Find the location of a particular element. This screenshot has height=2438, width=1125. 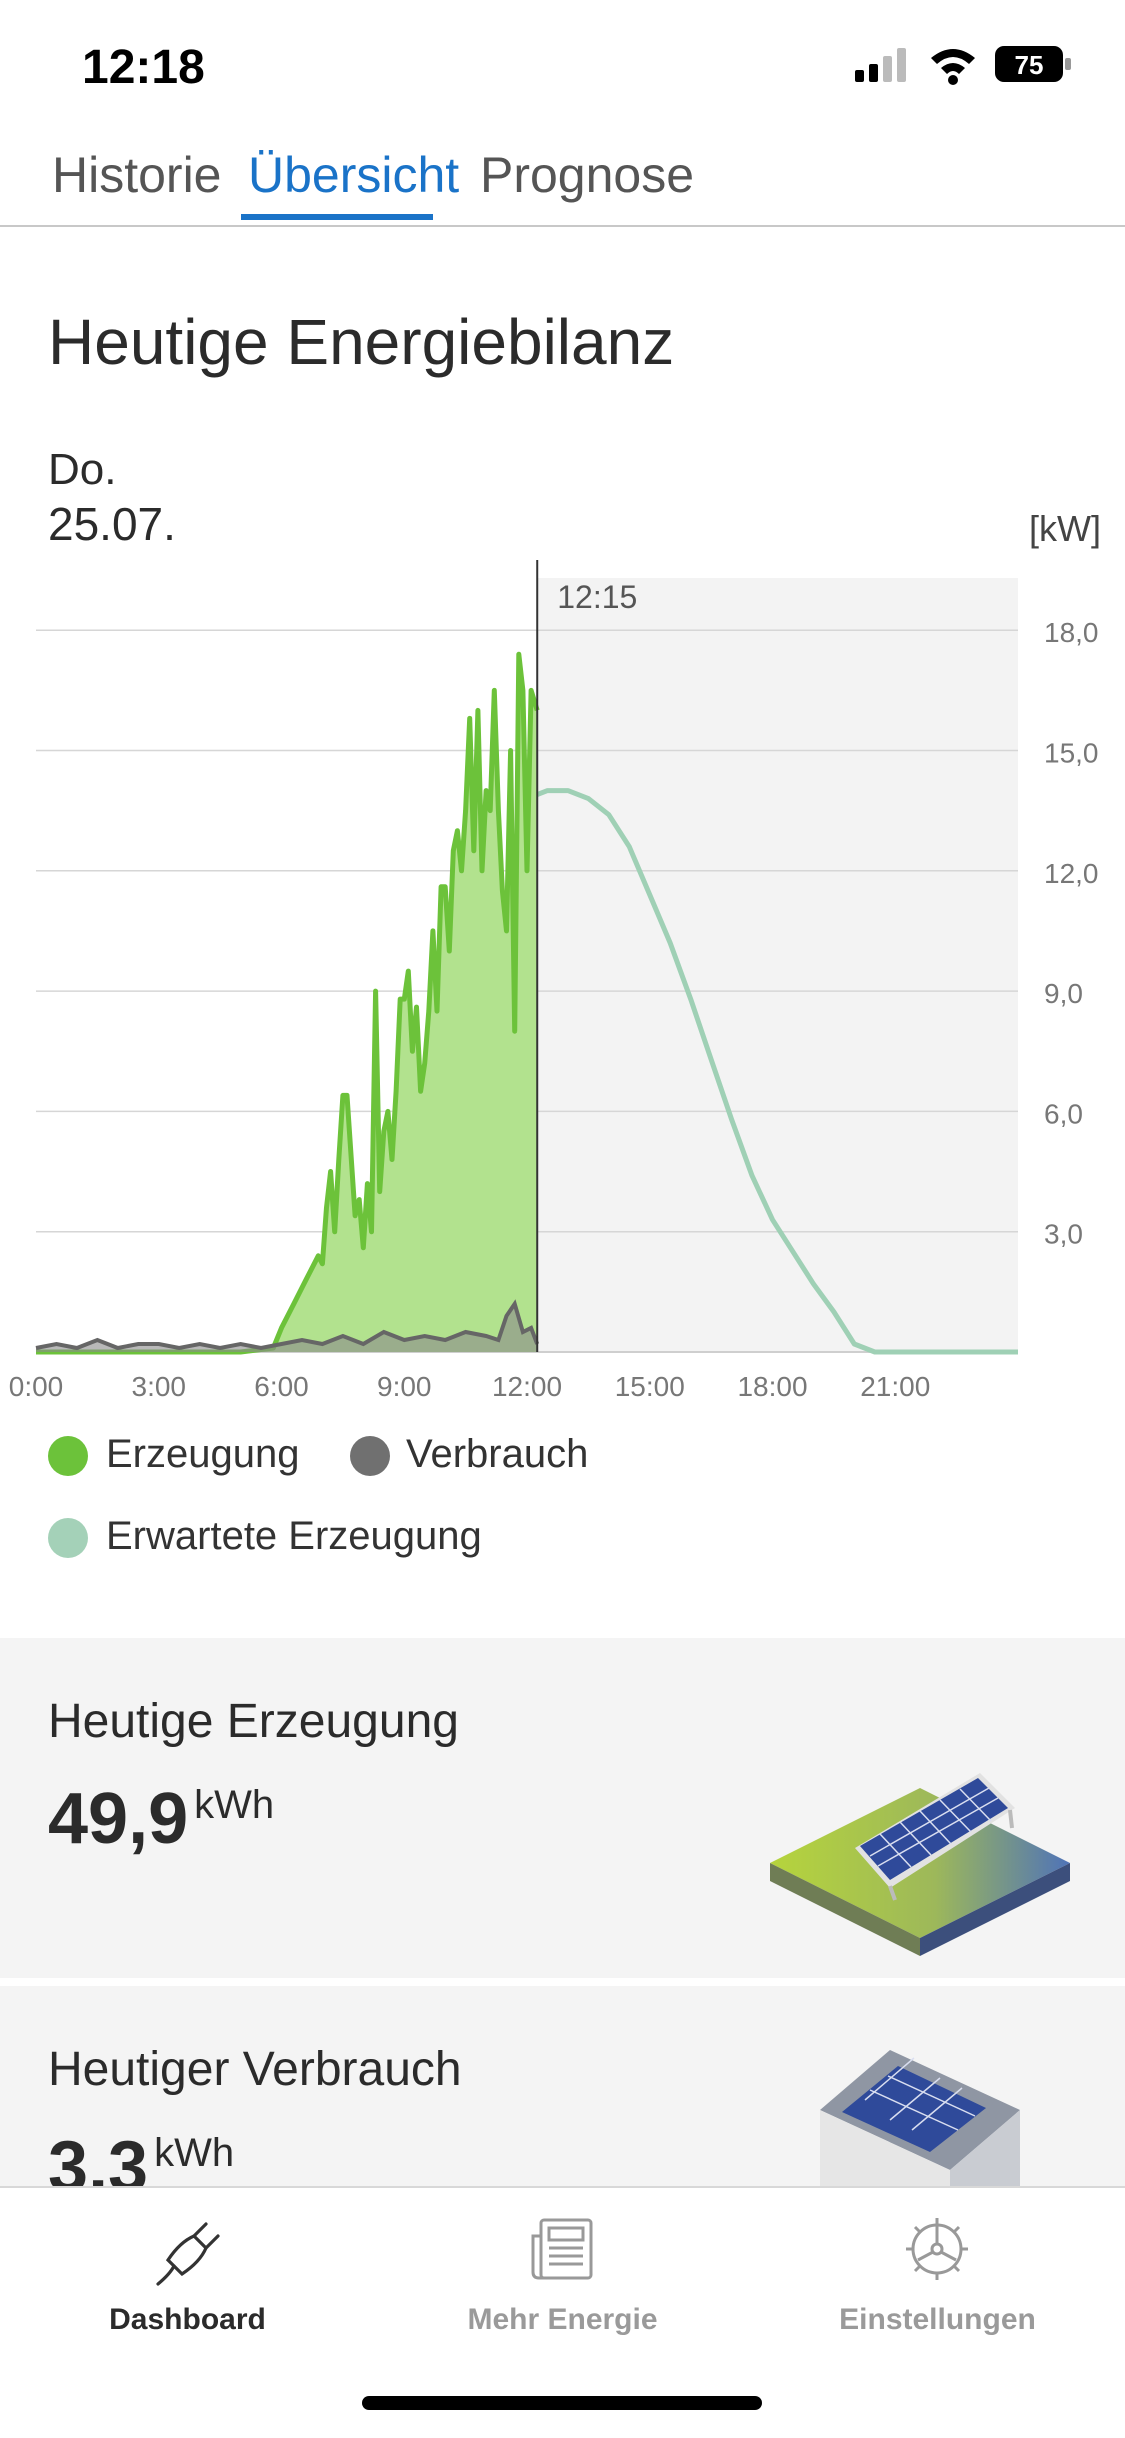

card-consumption: Heutiger Verbrauch 3,3 kWh is located at coordinates (562, 2086).